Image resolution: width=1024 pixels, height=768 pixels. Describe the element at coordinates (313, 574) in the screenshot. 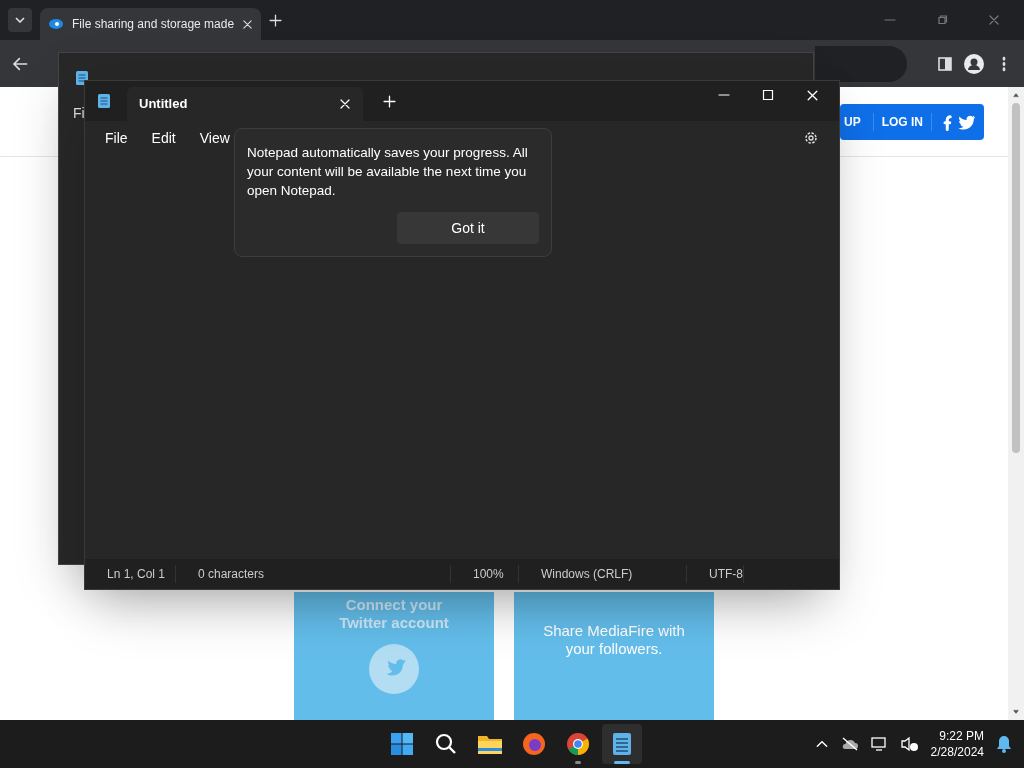

I see `status-item: 0 characters` at that location.